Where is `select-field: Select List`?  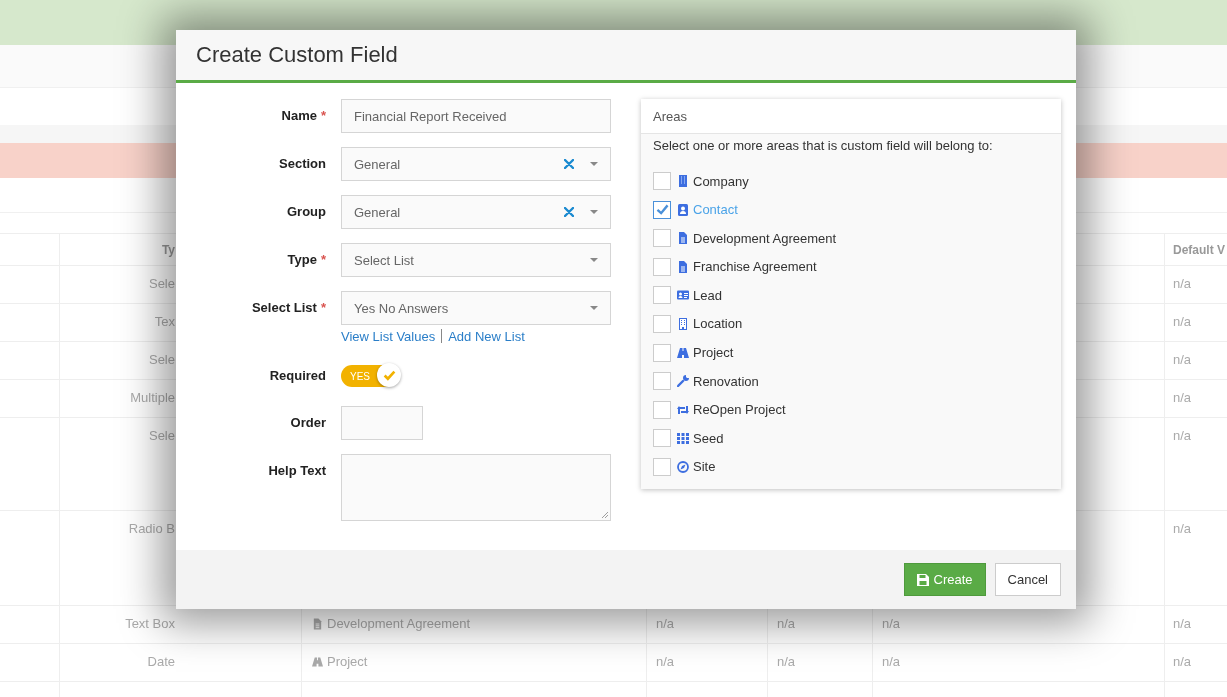
select-field: Select List is located at coordinates (476, 260).